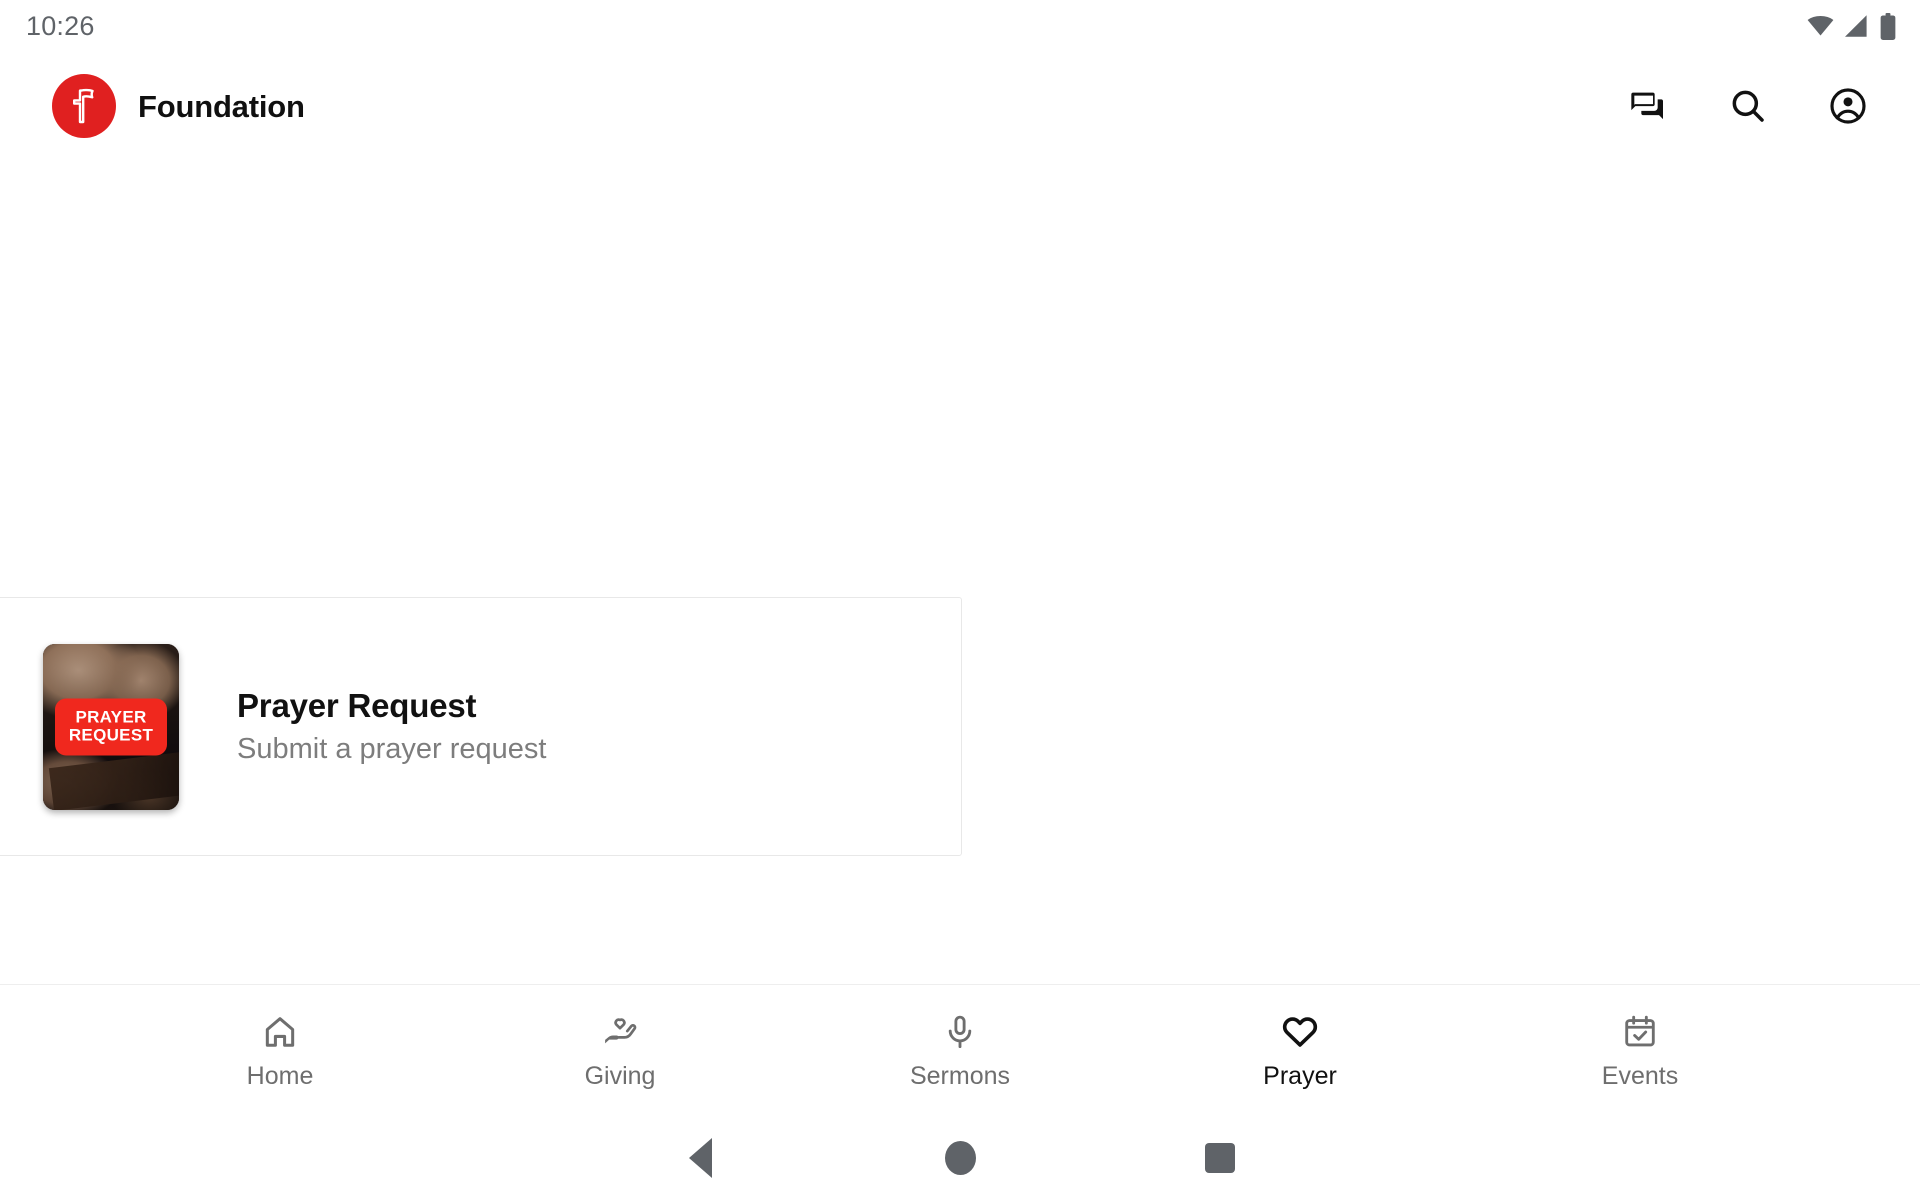 The width and height of the screenshot is (1920, 1200). I want to click on search-button, so click(1748, 106).